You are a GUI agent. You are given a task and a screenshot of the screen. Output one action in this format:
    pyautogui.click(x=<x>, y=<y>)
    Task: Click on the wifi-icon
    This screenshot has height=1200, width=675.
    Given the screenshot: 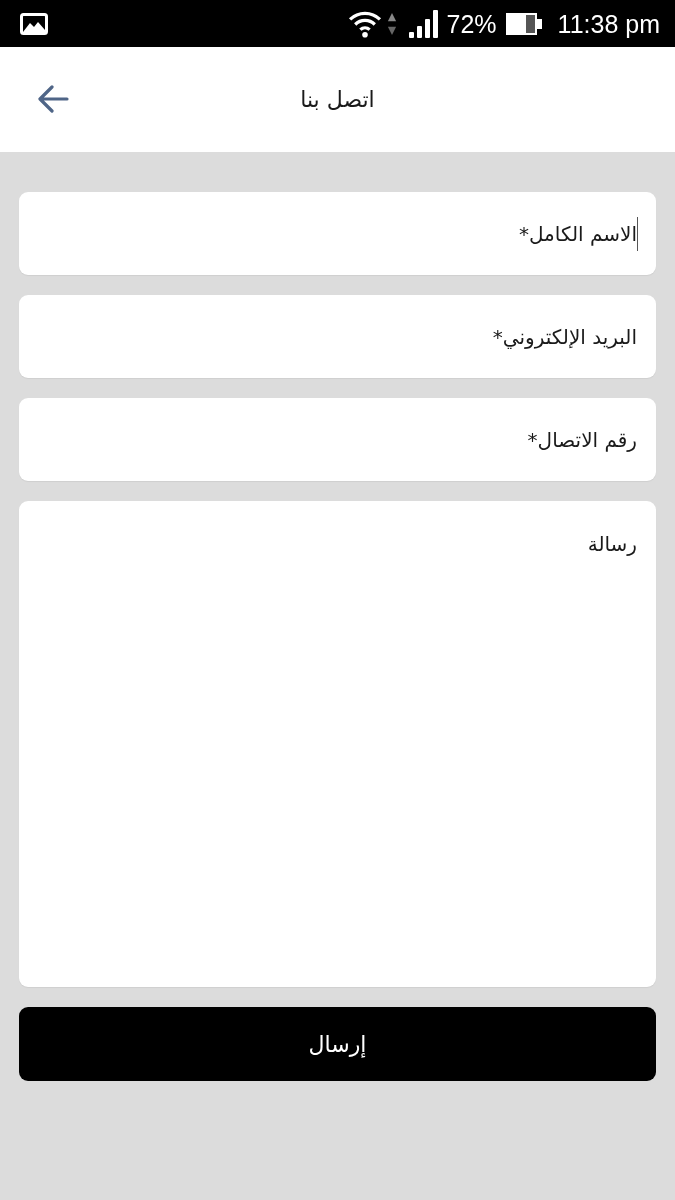 What is the action you would take?
    pyautogui.click(x=364, y=23)
    